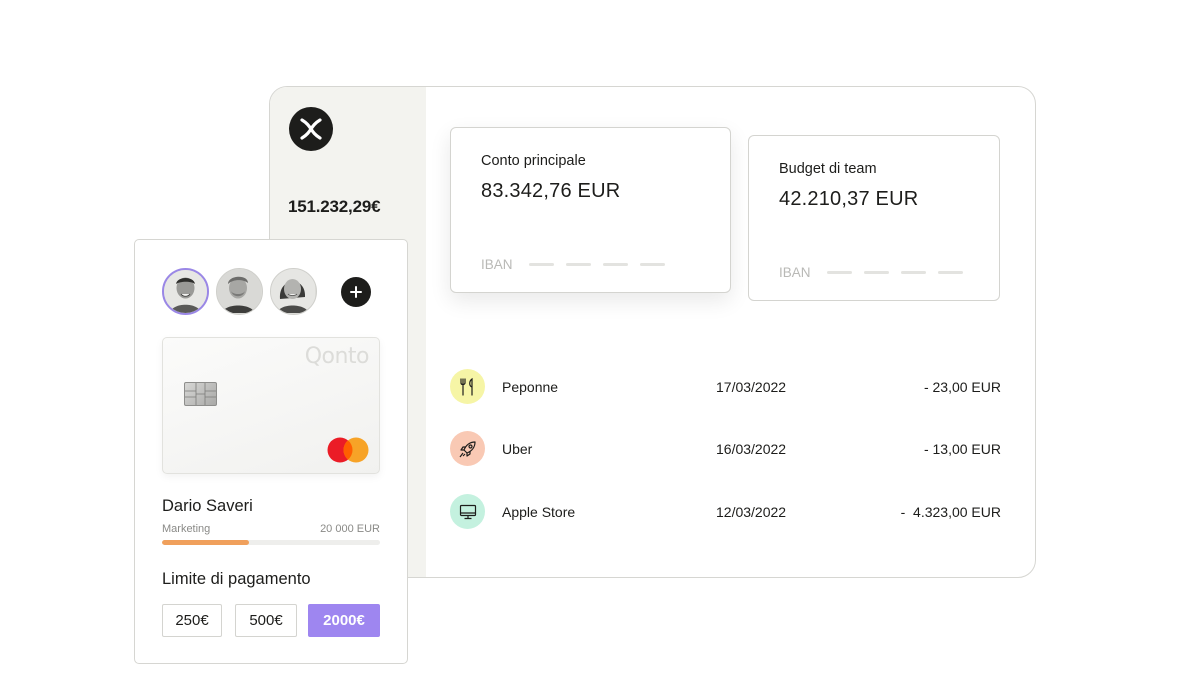 The image size is (1200, 675). I want to click on account-card-team: Budget di team 42.210,37 EUR IBAN, so click(874, 218).